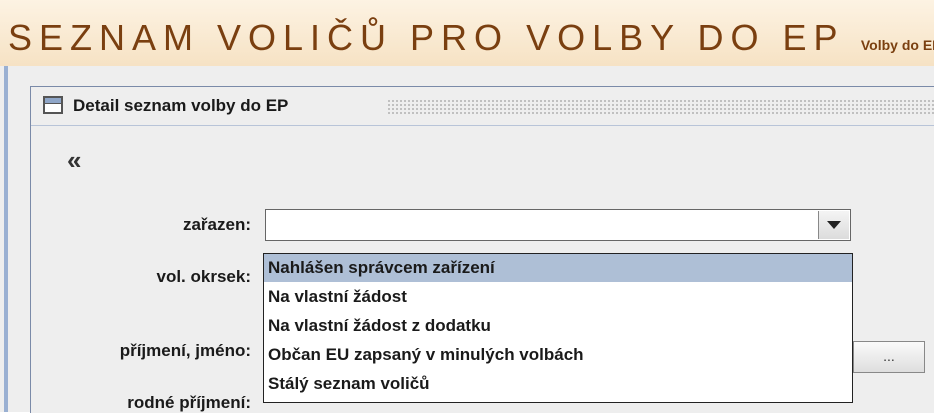 This screenshot has height=413, width=934. Describe the element at coordinates (189, 402) in the screenshot. I see `rodne-prijmeni-label: rodné příjmení:` at that location.